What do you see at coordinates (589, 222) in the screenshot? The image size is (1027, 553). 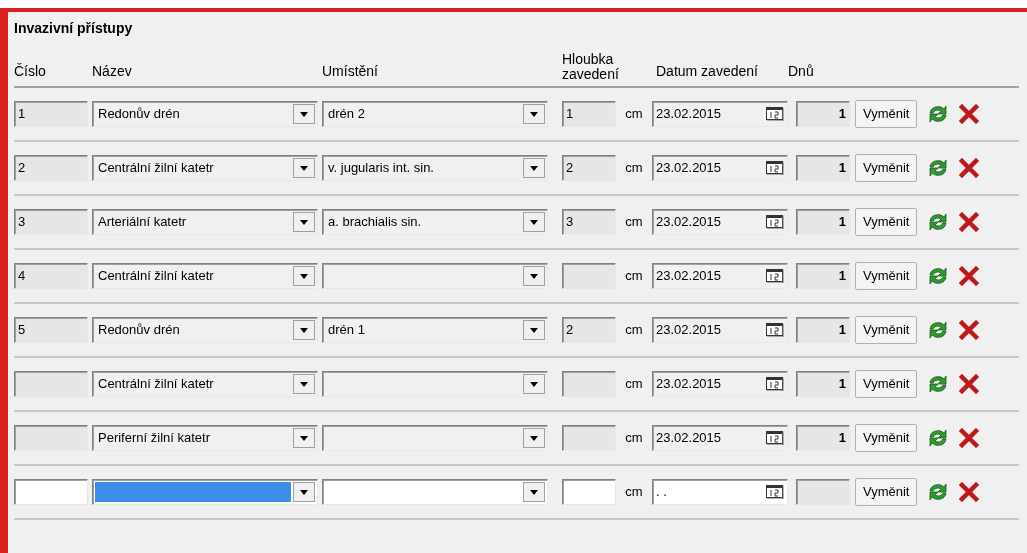 I see `depth-field: 3` at bounding box center [589, 222].